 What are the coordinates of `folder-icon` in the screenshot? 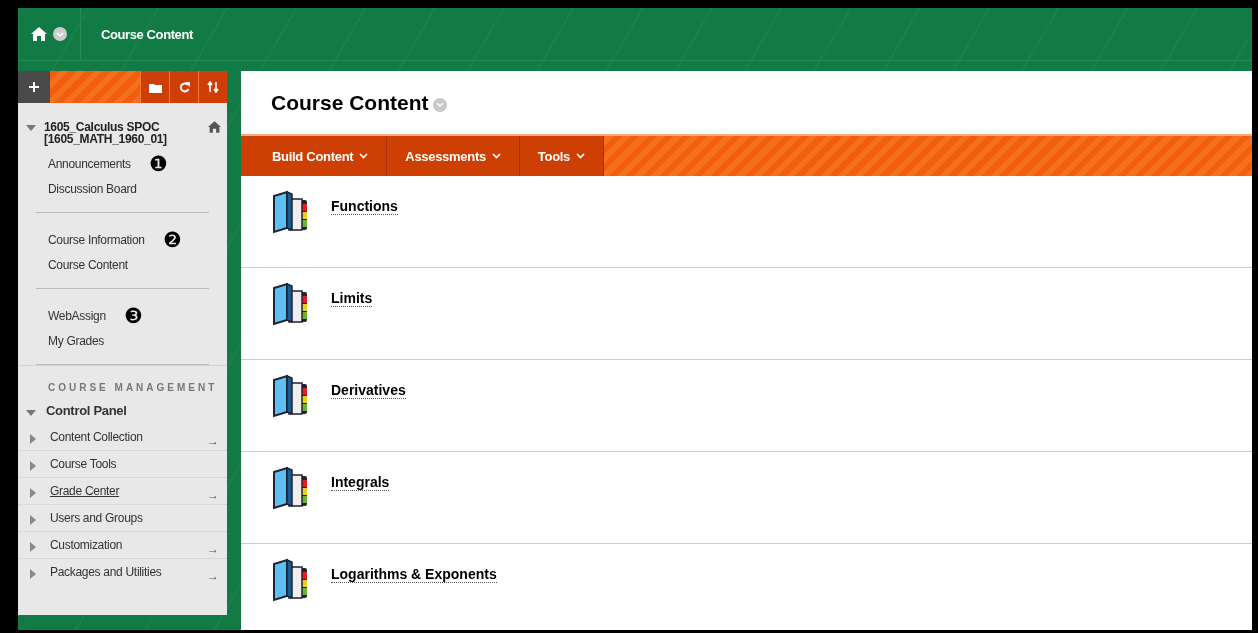 It's located at (155, 87).